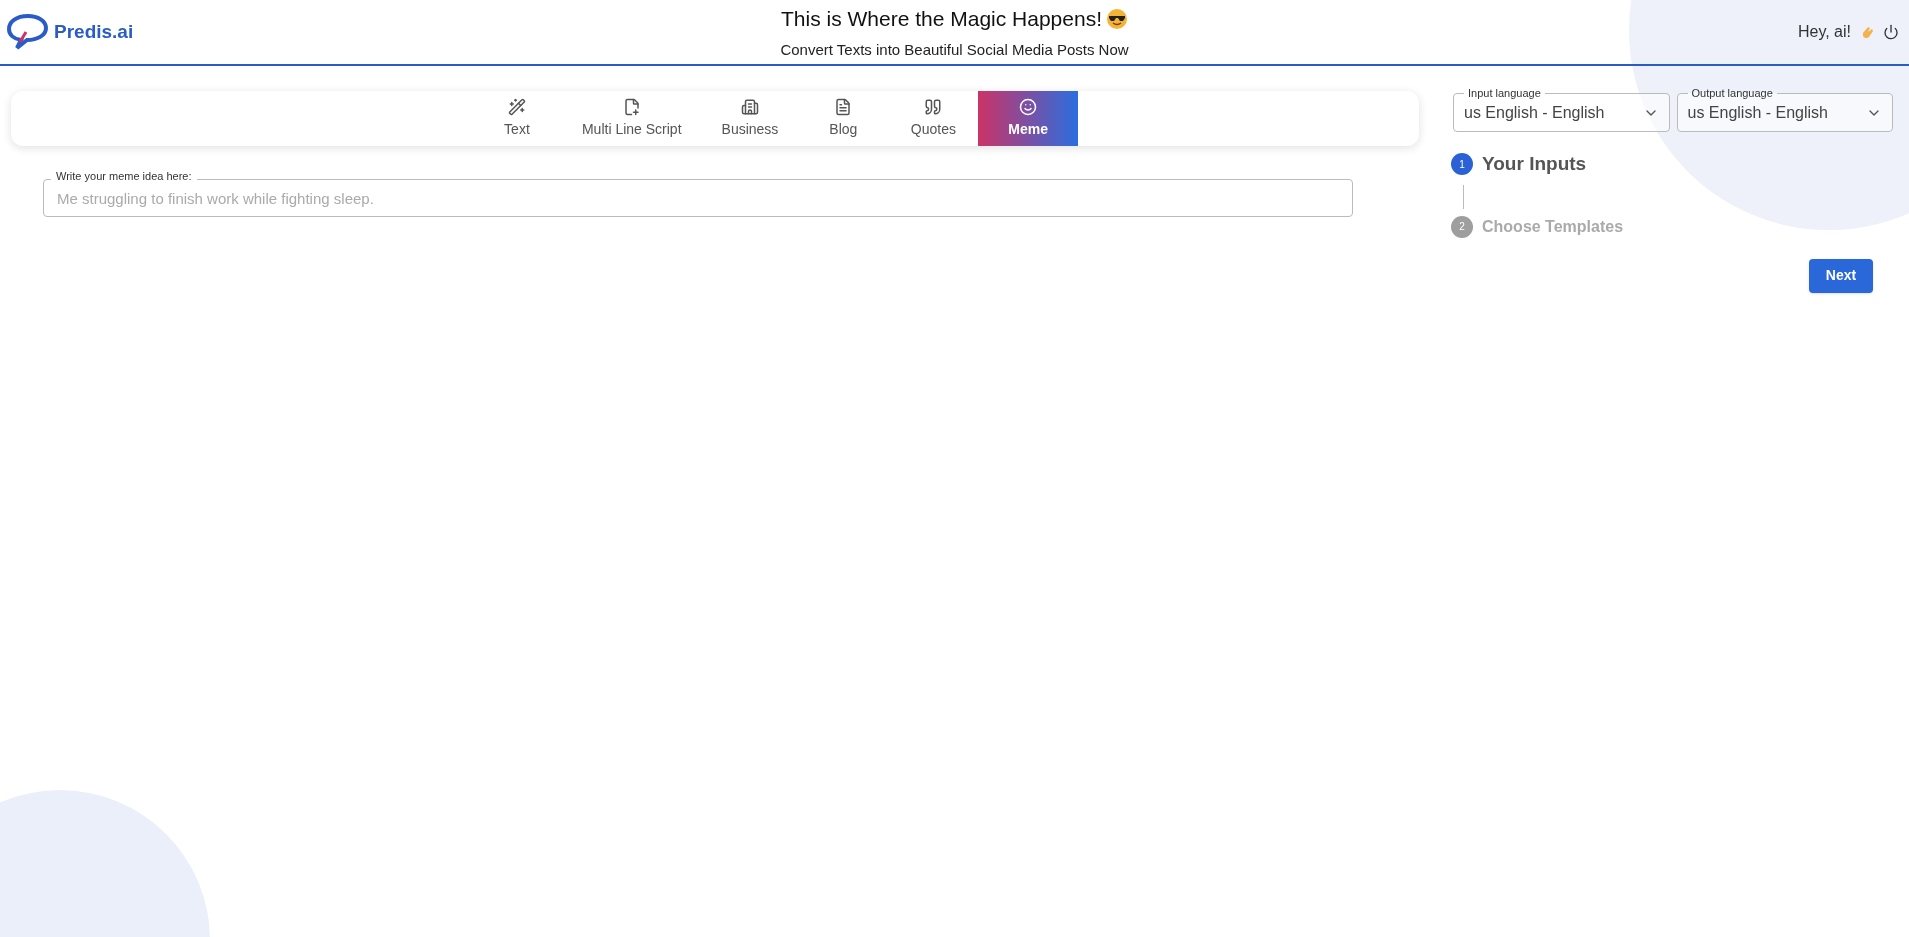 The height and width of the screenshot is (937, 1909). Describe the element at coordinates (749, 106) in the screenshot. I see `building-icon` at that location.